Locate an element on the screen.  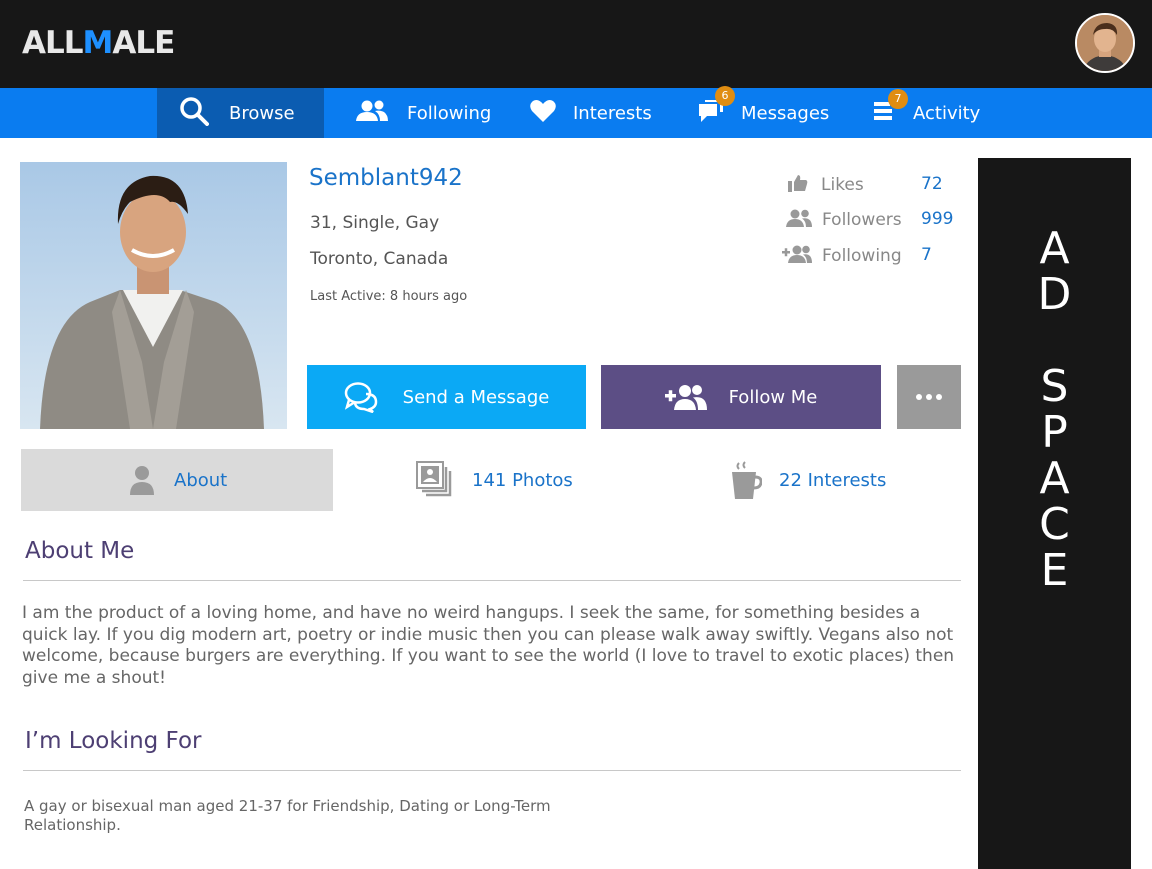
heart-icon is located at coordinates (543, 113).